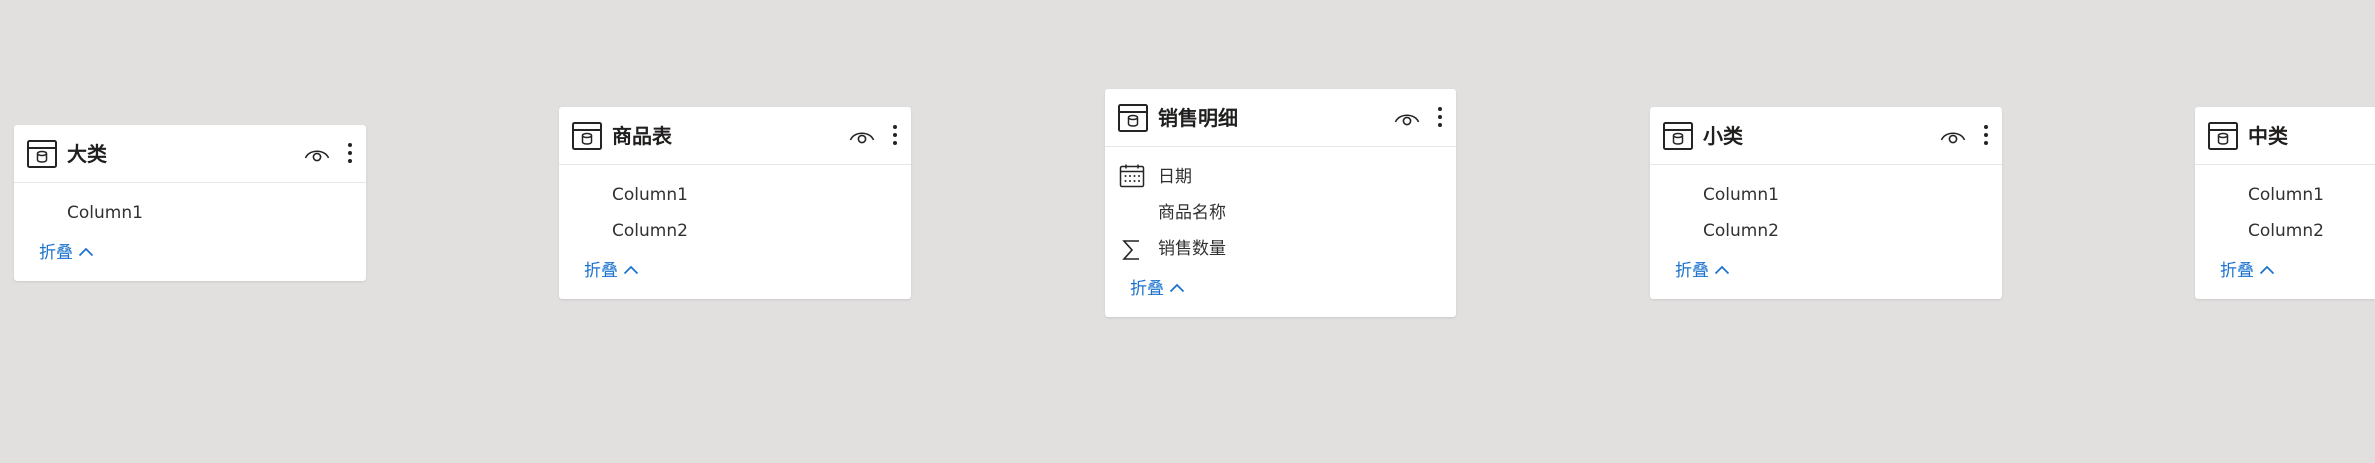 This screenshot has height=463, width=2375. Describe the element at coordinates (190, 203) in the screenshot. I see `table-card-dalei: 大类 Column1 折叠` at that location.